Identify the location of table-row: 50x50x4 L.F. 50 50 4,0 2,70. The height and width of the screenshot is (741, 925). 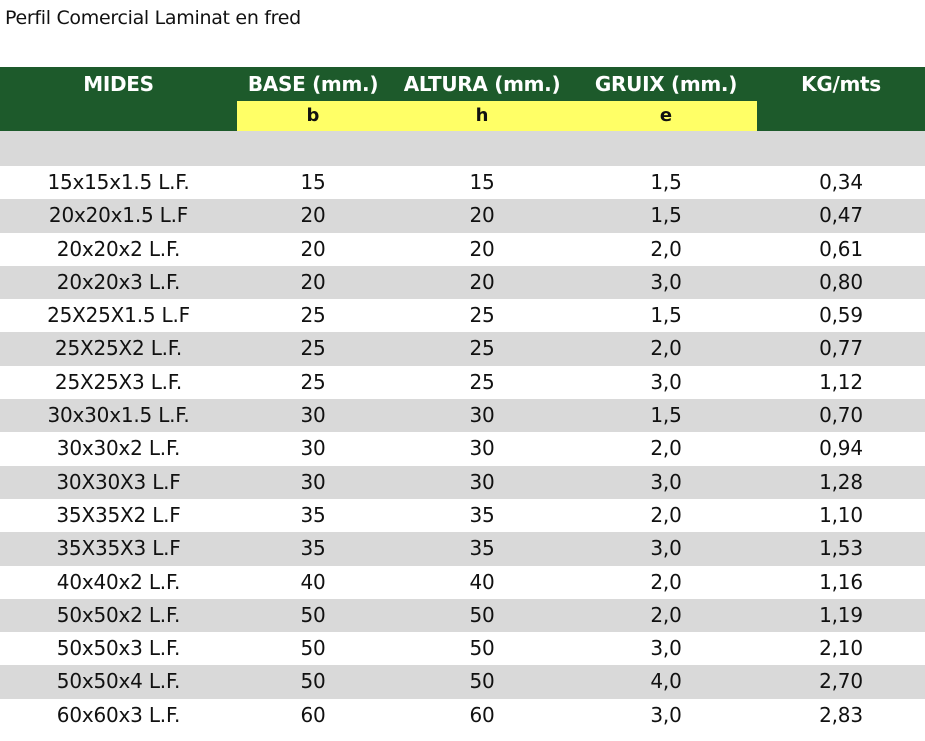
(462, 682).